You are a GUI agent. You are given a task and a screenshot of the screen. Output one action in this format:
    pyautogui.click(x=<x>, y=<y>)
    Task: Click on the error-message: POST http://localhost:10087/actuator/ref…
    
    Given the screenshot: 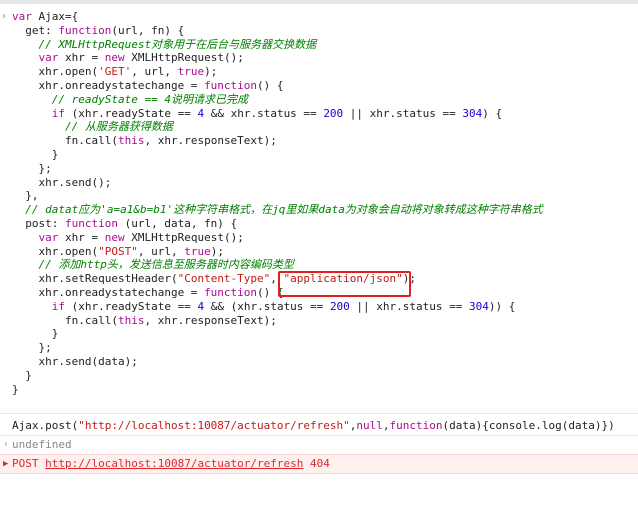 What is the action you would take?
    pyautogui.click(x=171, y=464)
    